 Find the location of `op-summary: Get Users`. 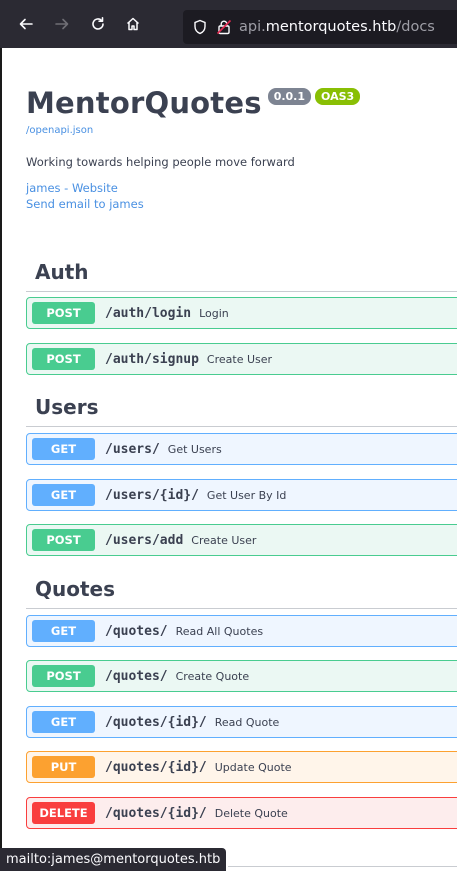

op-summary: Get Users is located at coordinates (194, 449).